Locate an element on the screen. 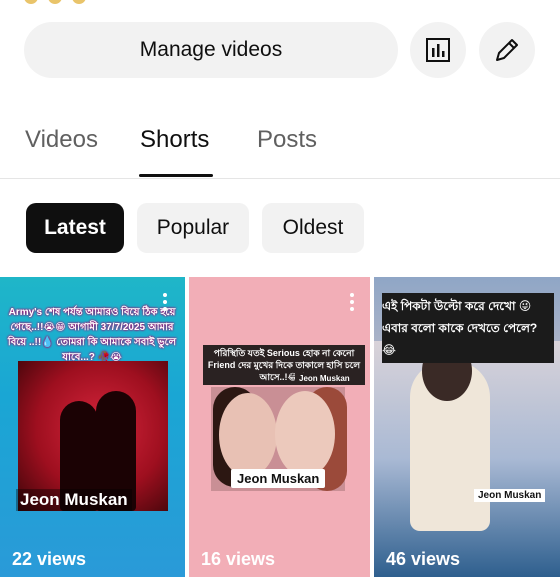 The image size is (560, 577). emoji-strip is located at coordinates (139, 2).